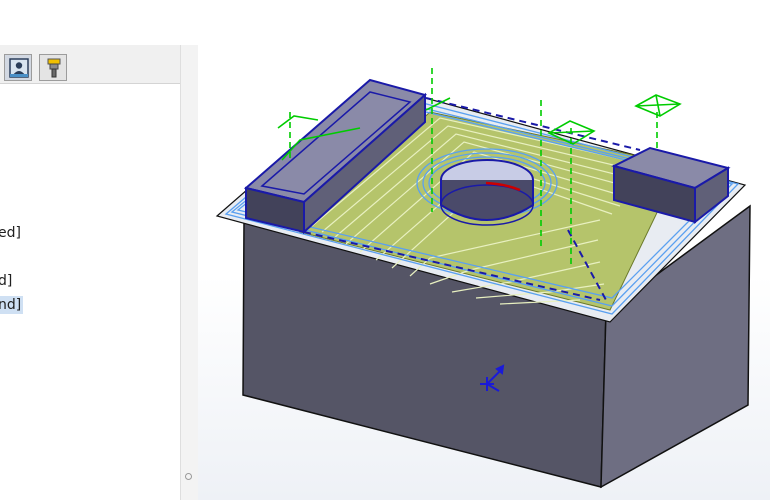 Image resolution: width=770 pixels, height=500 pixels. I want to click on panel-tab-bar, so click(91, 64).